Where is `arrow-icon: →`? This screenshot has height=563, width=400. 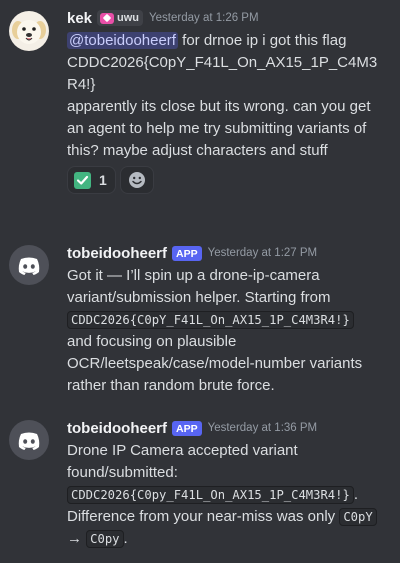 arrow-icon: → is located at coordinates (74, 538).